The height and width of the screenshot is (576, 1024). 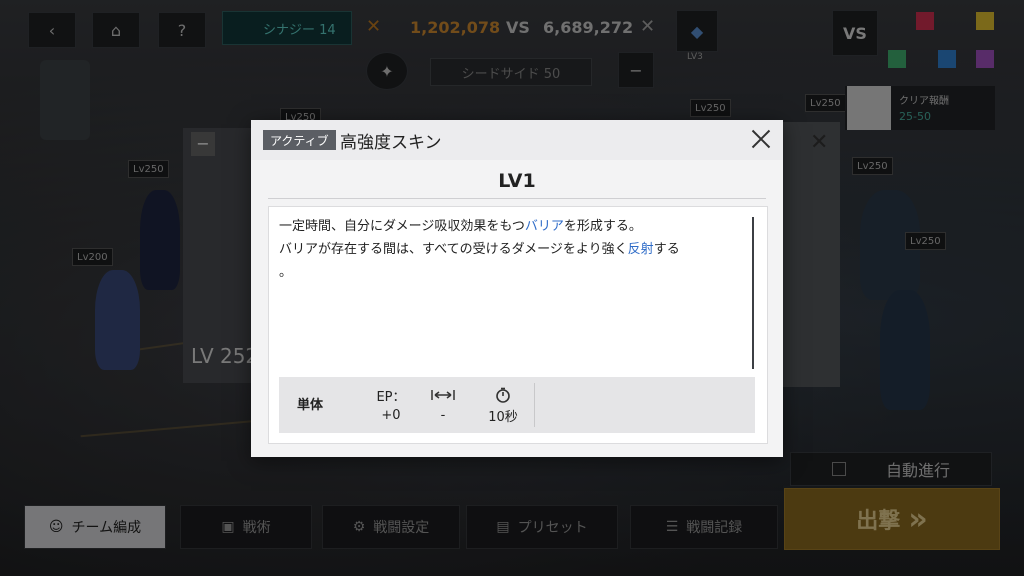 I want to click on scrollbar, so click(x=753, y=293).